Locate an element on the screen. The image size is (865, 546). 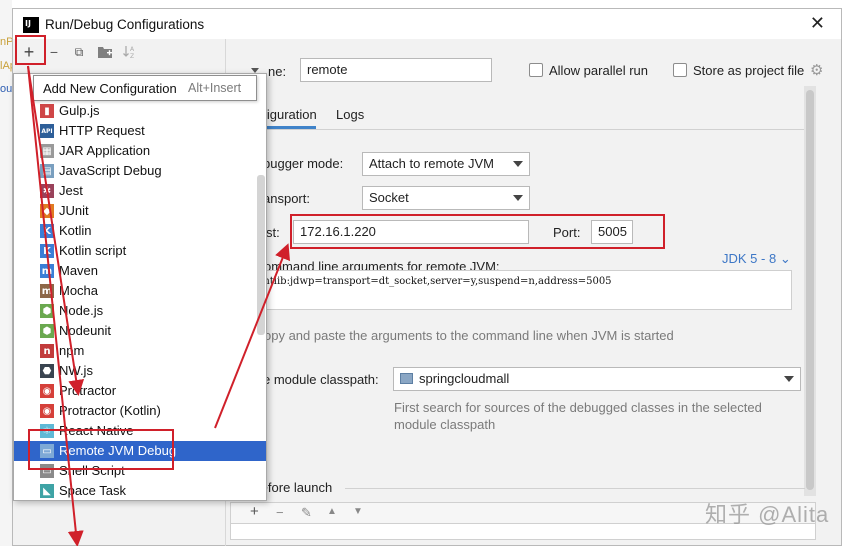
popup-scrollbar-thumb is located at coordinates (261, 255).